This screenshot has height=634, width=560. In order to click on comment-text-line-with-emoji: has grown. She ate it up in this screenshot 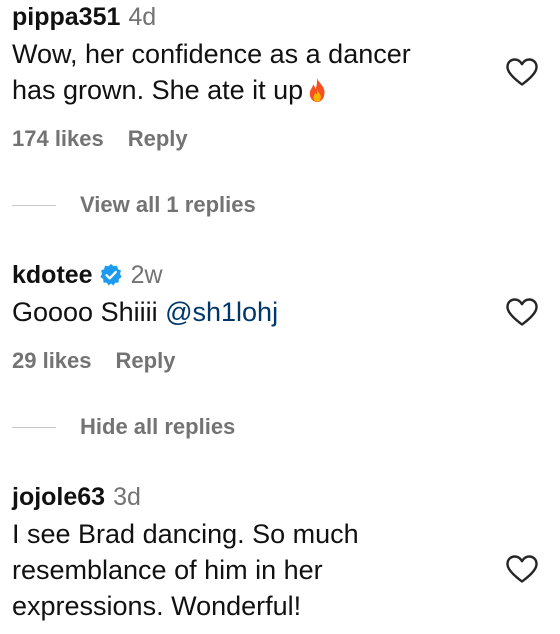, I will do `click(211, 90)`.